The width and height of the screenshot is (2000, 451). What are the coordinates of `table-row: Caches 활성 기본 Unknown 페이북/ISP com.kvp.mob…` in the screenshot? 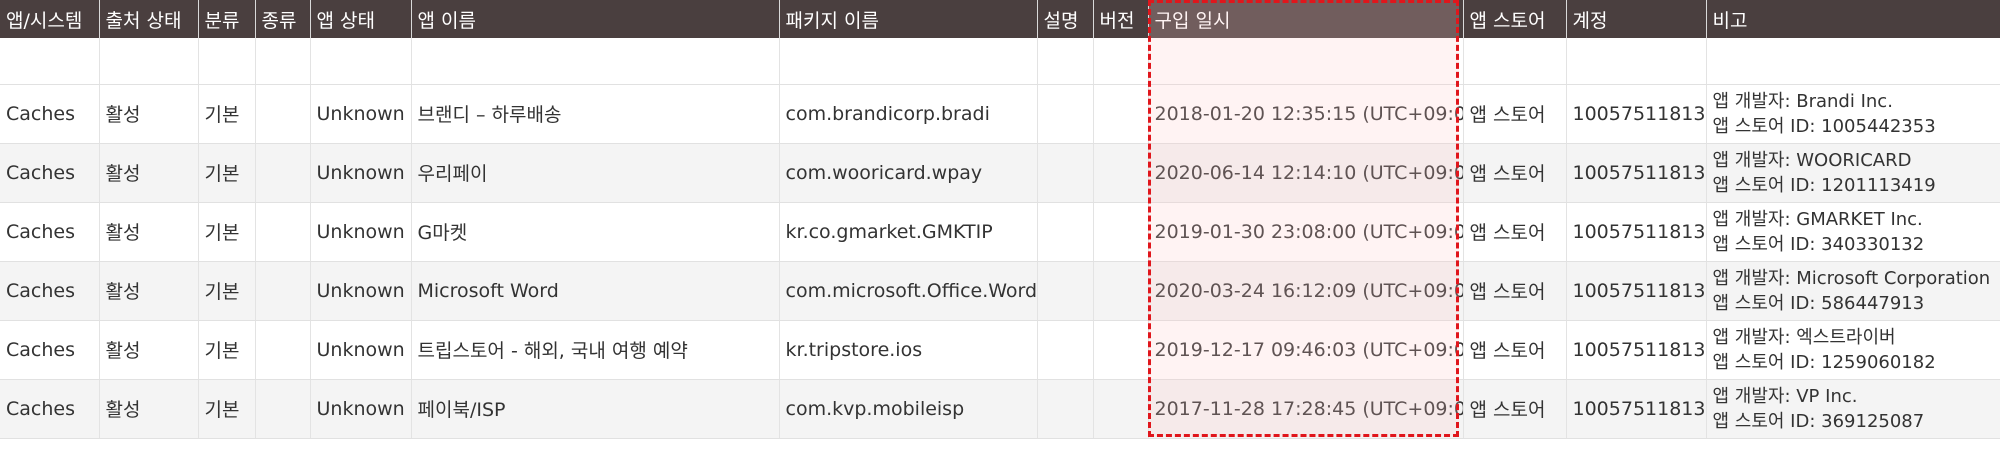 It's located at (1000, 409).